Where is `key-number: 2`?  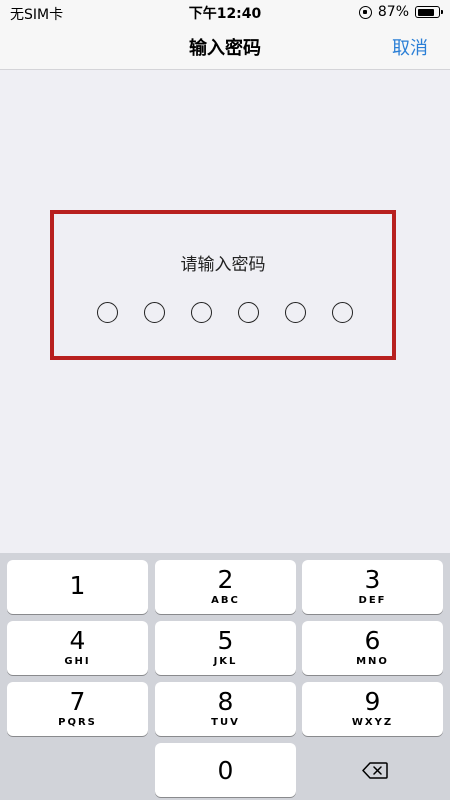 key-number: 2 is located at coordinates (225, 579).